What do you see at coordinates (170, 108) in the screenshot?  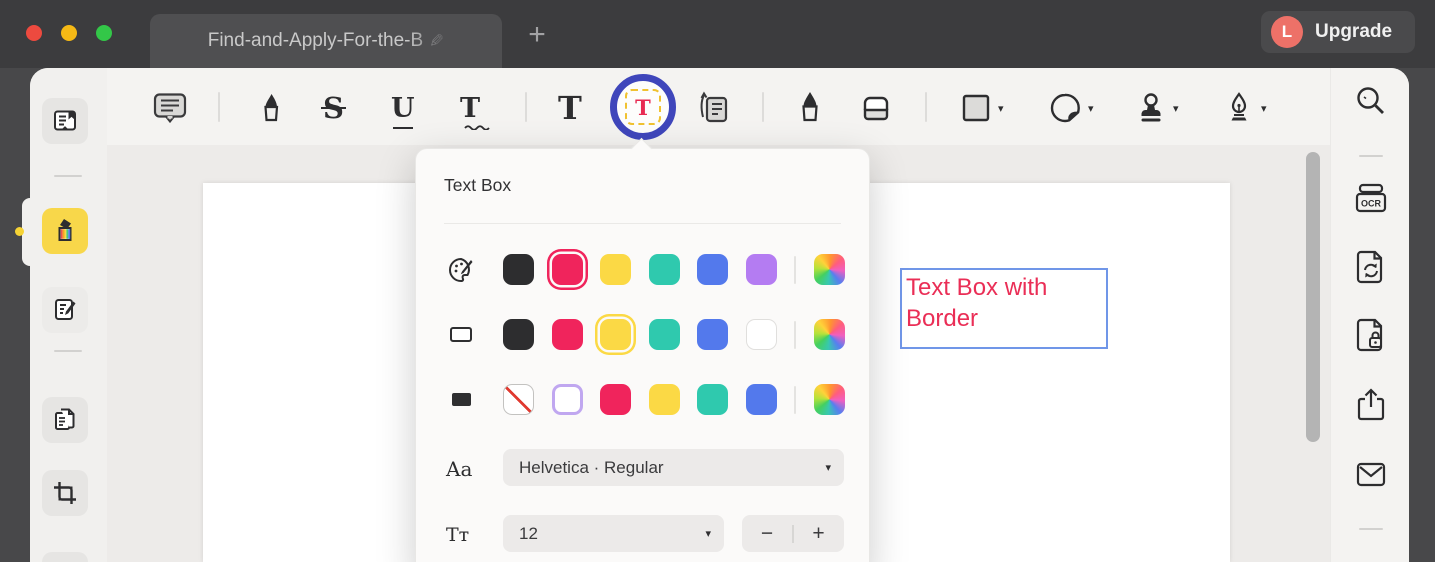 I see `comment-tool` at bounding box center [170, 108].